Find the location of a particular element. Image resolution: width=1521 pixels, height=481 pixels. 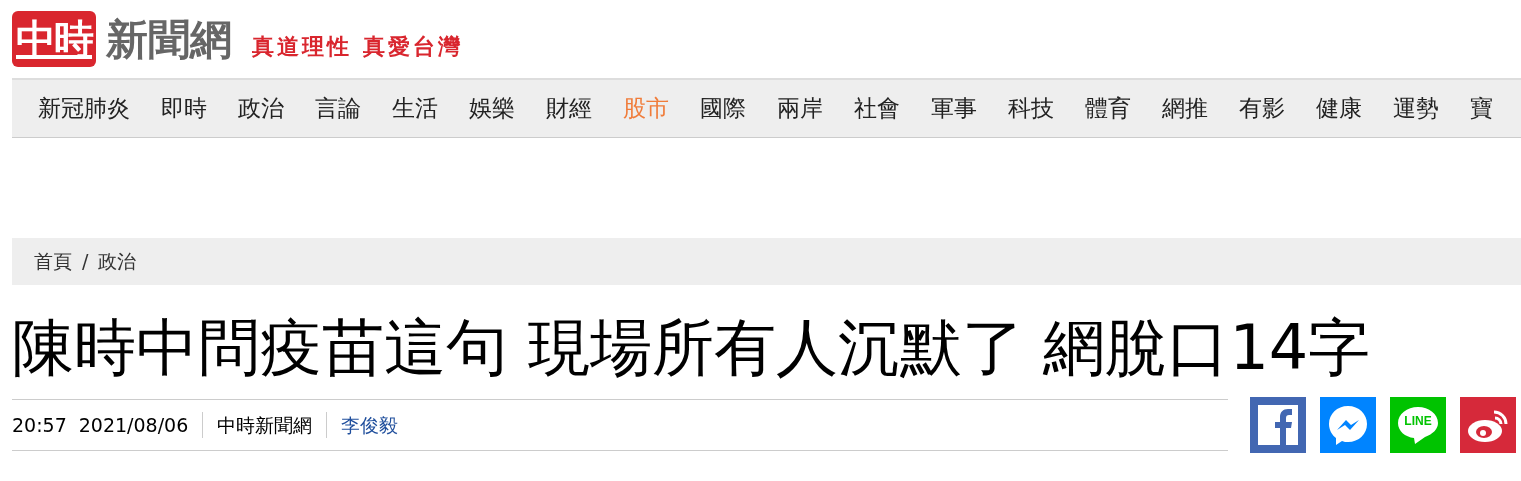

nav-link: 有影 is located at coordinates (1262, 108).